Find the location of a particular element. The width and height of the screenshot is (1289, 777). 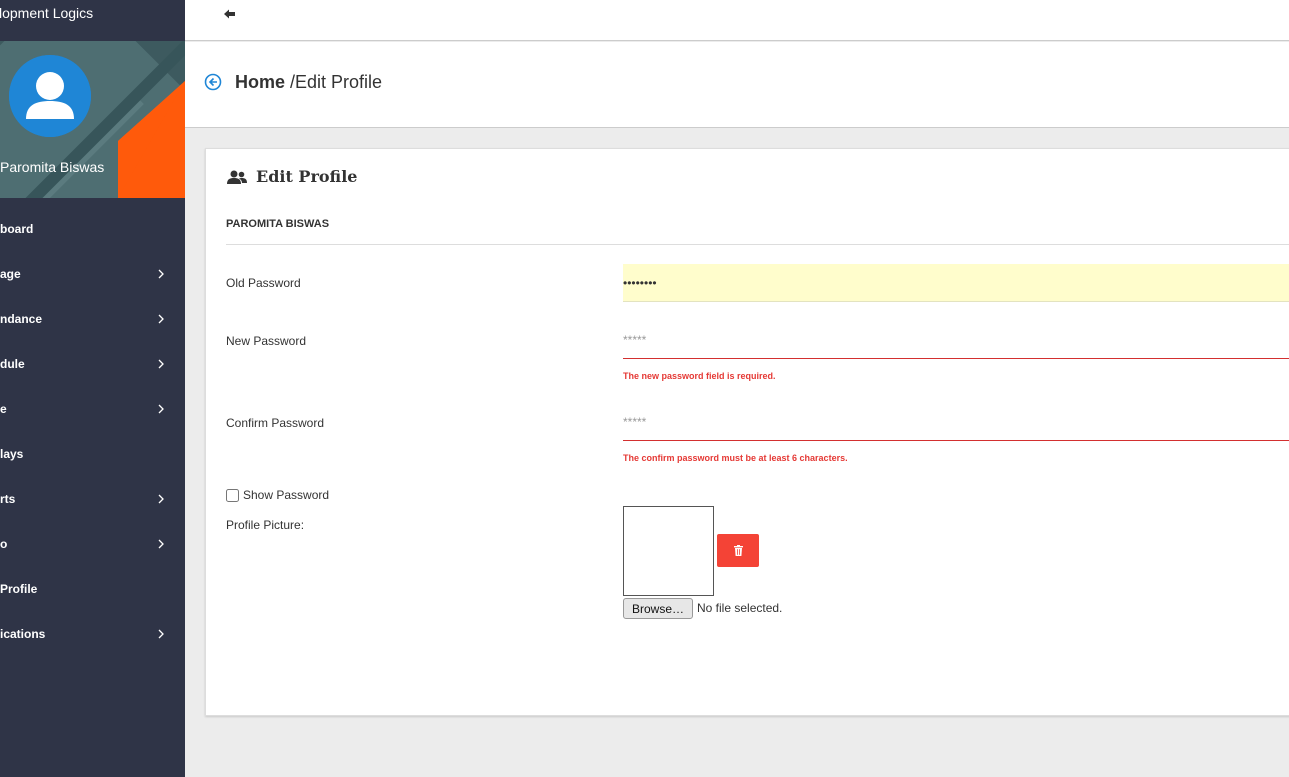

sidebar-item-label: board is located at coordinates (17, 228).